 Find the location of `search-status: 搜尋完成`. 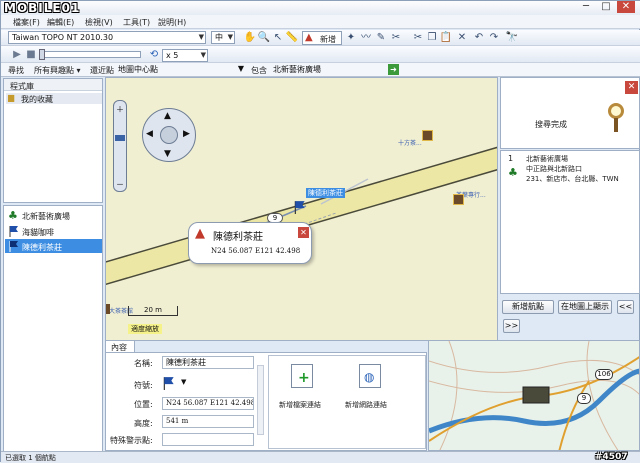

search-status: 搜尋完成 is located at coordinates (551, 124).